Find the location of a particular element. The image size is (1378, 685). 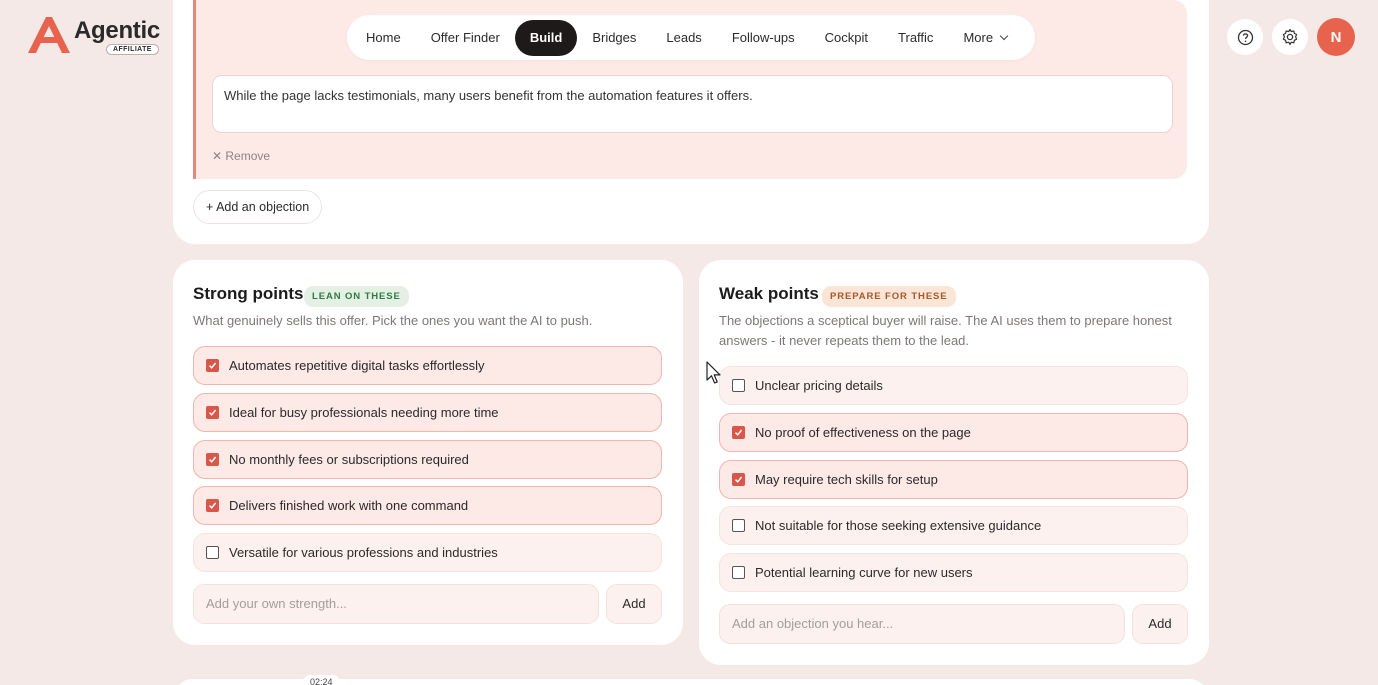

brand-name: Agentic is located at coordinates (117, 30).